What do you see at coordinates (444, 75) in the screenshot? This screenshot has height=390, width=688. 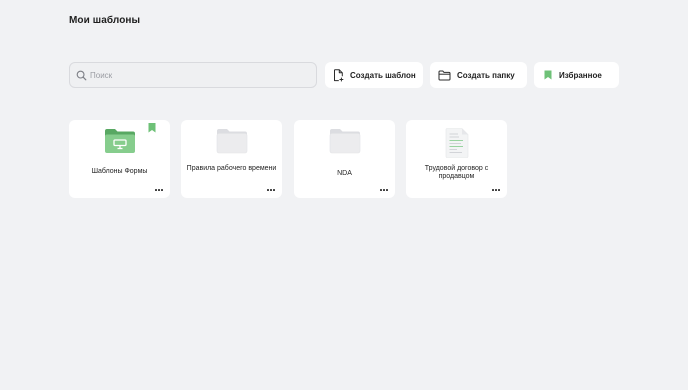 I see `folder-outline-icon` at bounding box center [444, 75].